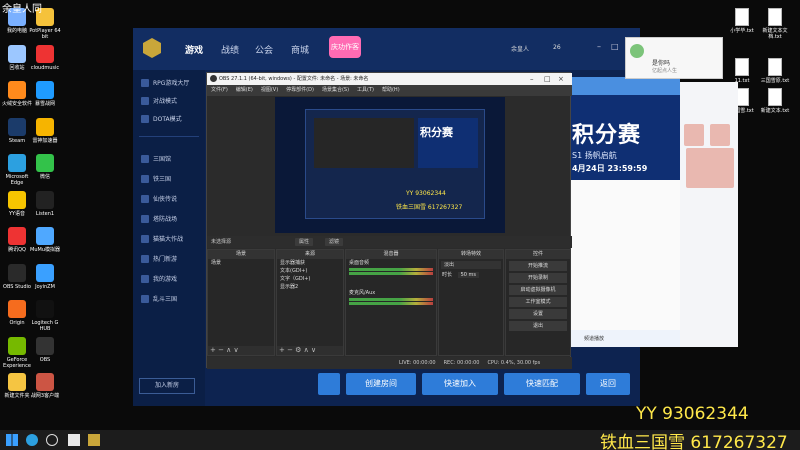 The height and width of the screenshot is (450, 800). I want to click on desktop-icon-label: OBS, so click(45, 359).